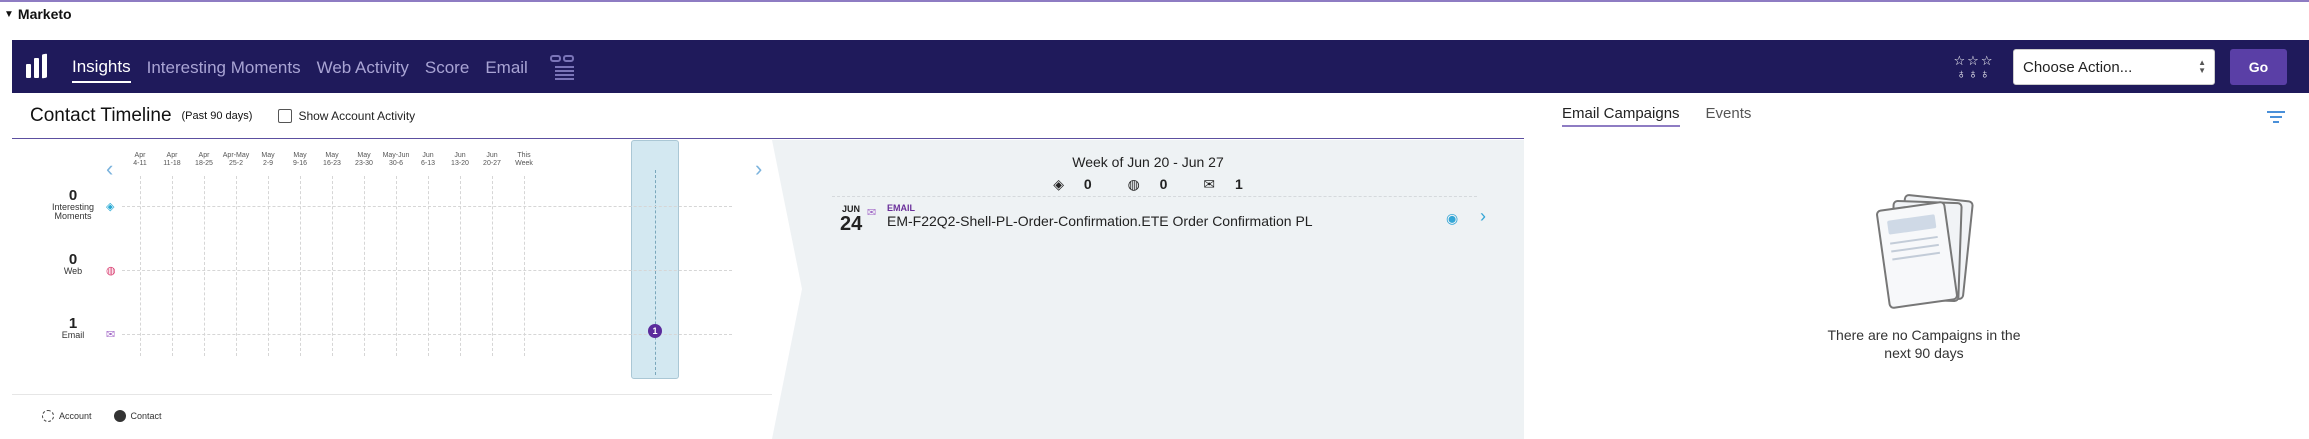 The width and height of the screenshot is (2309, 439). What do you see at coordinates (140, 163) in the screenshot?
I see `week-label-bottom: 4-11` at bounding box center [140, 163].